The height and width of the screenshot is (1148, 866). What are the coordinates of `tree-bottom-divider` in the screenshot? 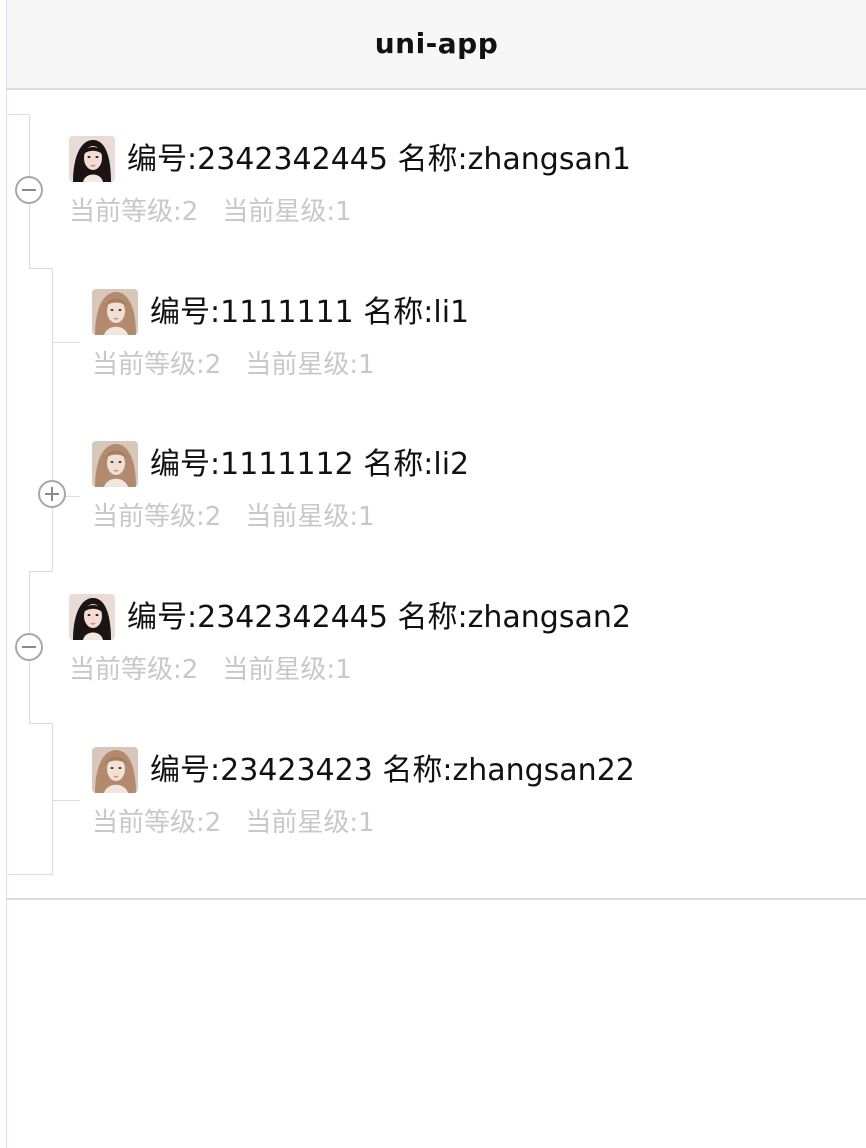 It's located at (436, 899).